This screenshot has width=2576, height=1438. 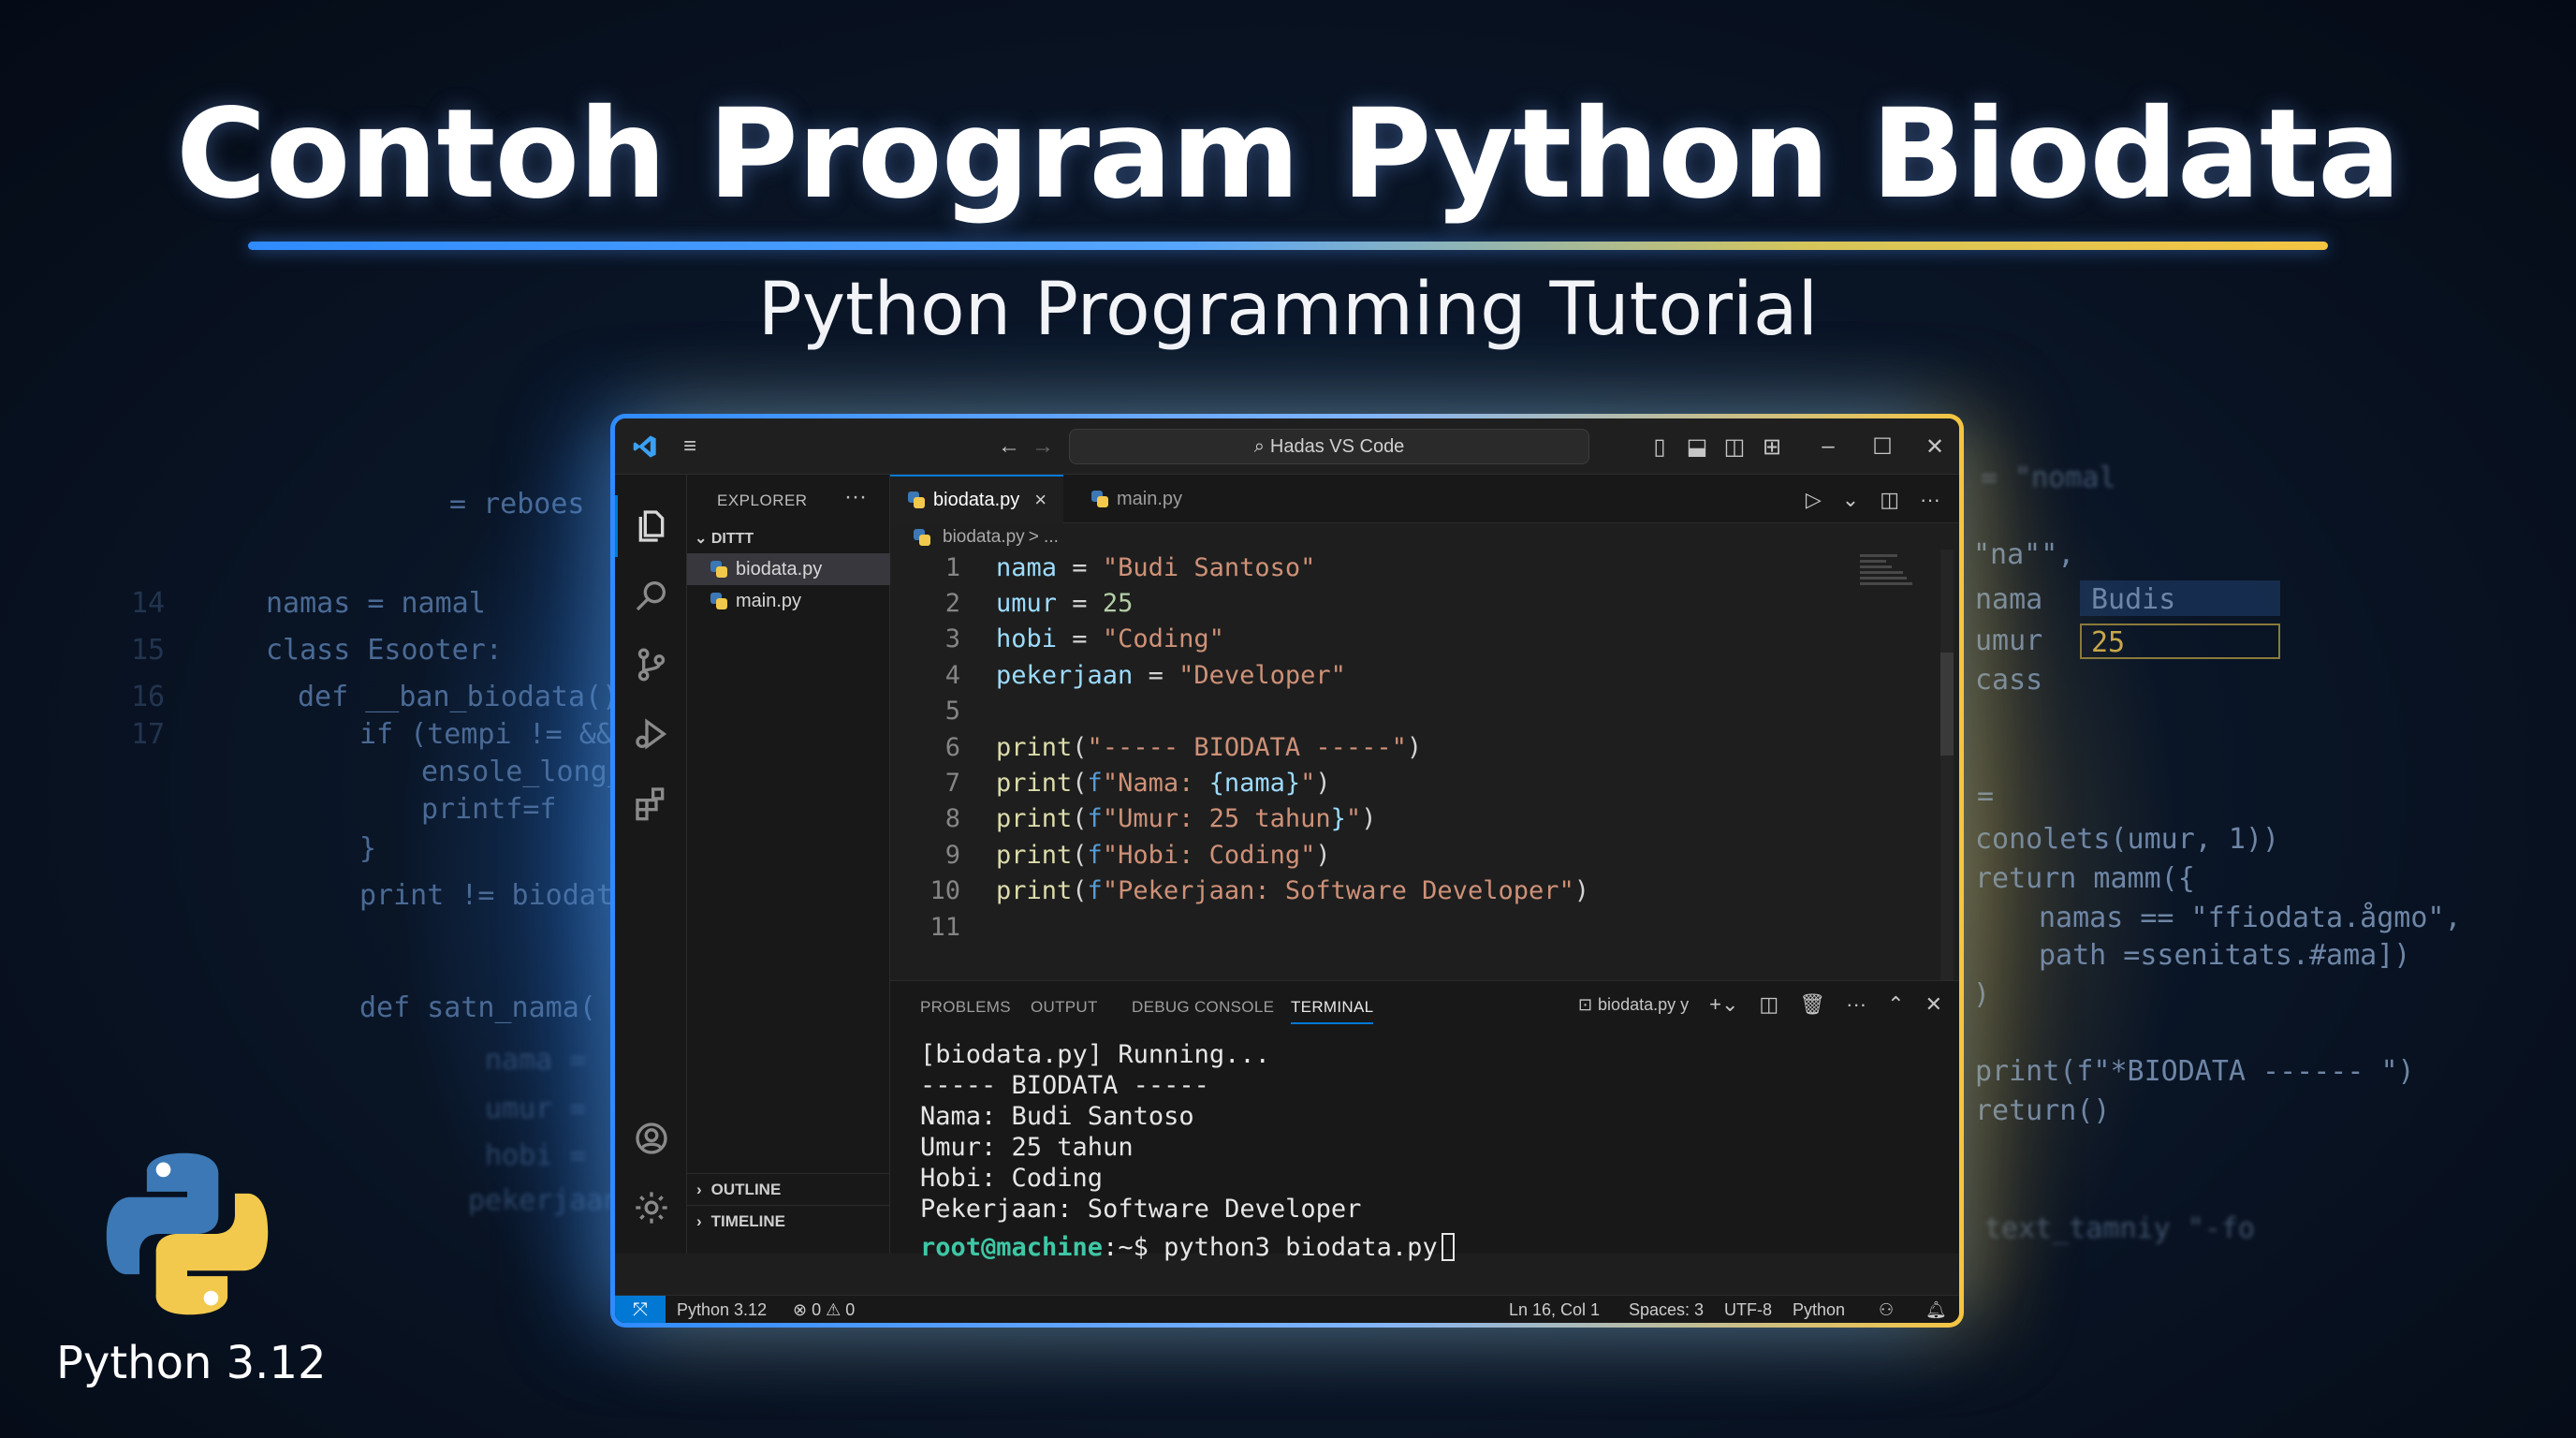 What do you see at coordinates (1103, 567) in the screenshot?
I see `code-line: 1 nama = "Budi Santoso"` at bounding box center [1103, 567].